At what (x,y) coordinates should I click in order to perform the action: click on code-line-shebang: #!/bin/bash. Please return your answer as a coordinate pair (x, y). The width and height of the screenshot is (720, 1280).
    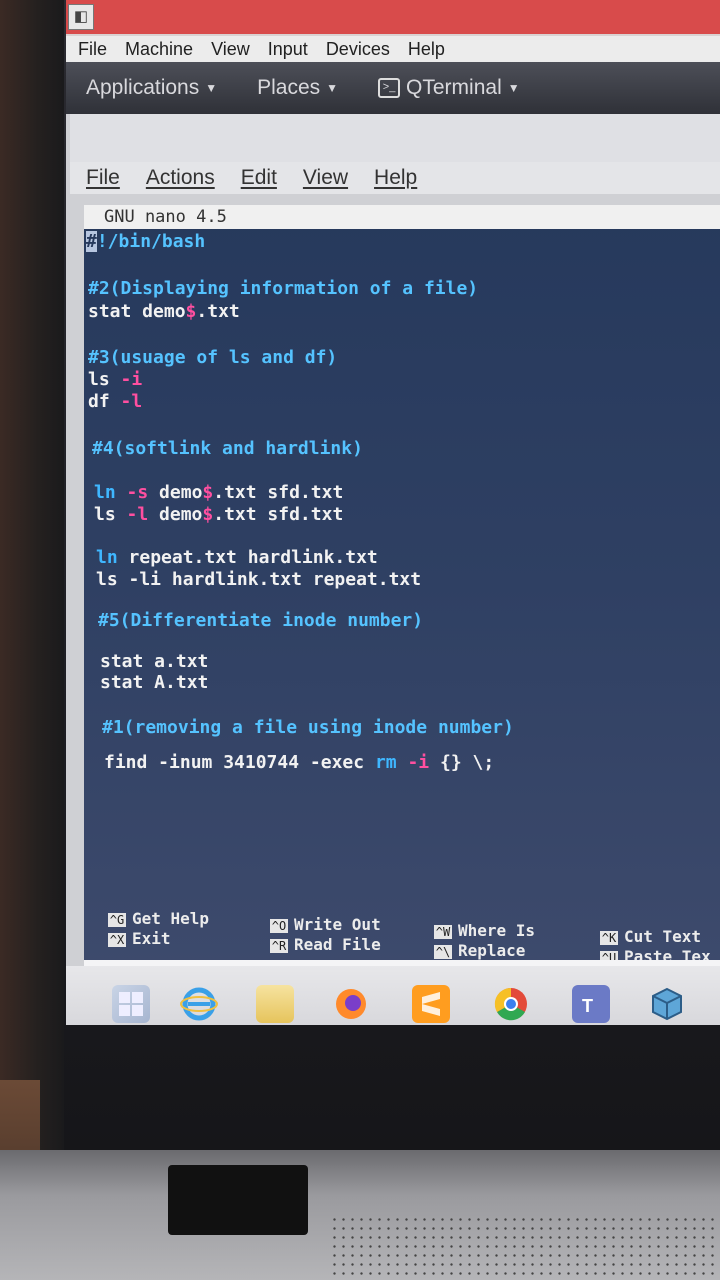
    Looking at the image, I should click on (145, 241).